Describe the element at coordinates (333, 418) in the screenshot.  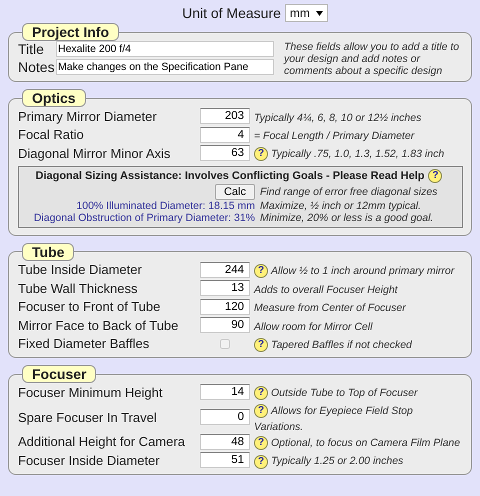
I see `hint-text: ? Allows for Eyepiece Field Stop Variations.` at that location.